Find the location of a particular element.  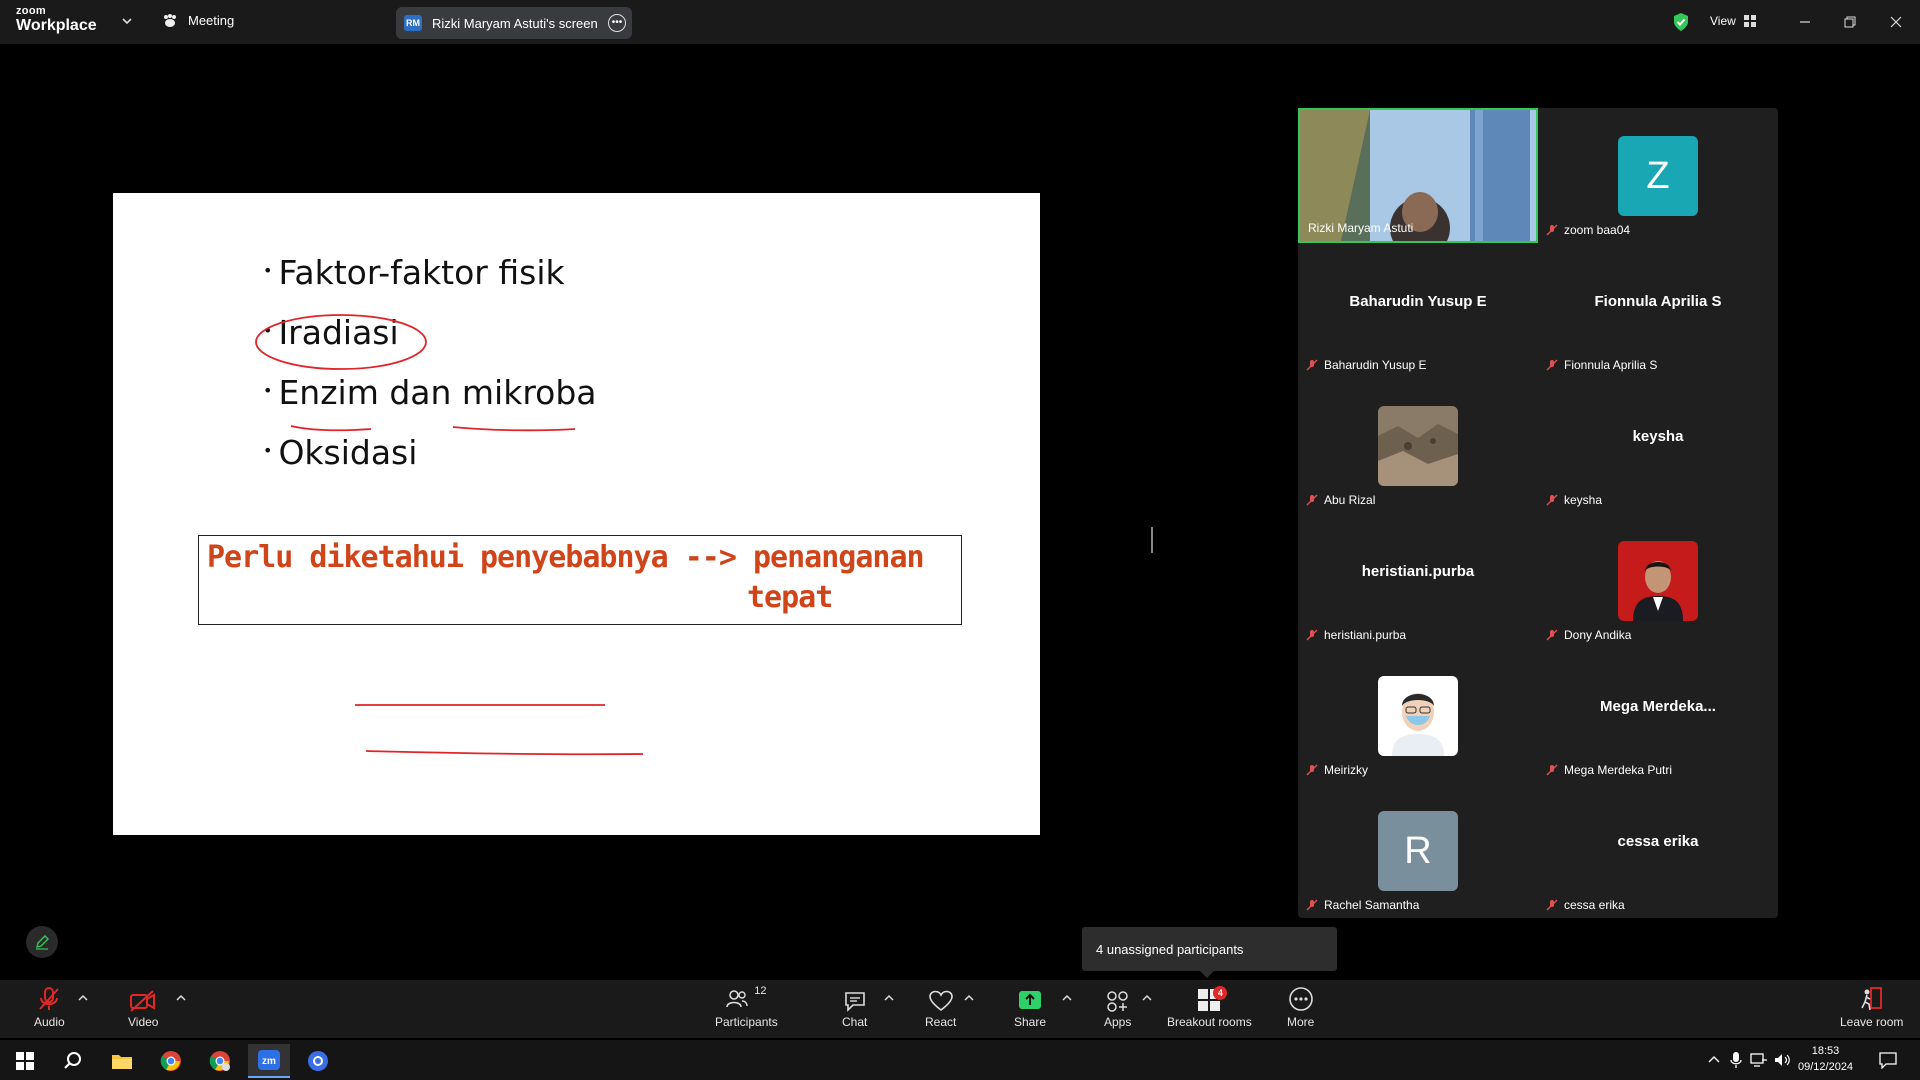

taskbar-app is located at coordinates (318, 1061).